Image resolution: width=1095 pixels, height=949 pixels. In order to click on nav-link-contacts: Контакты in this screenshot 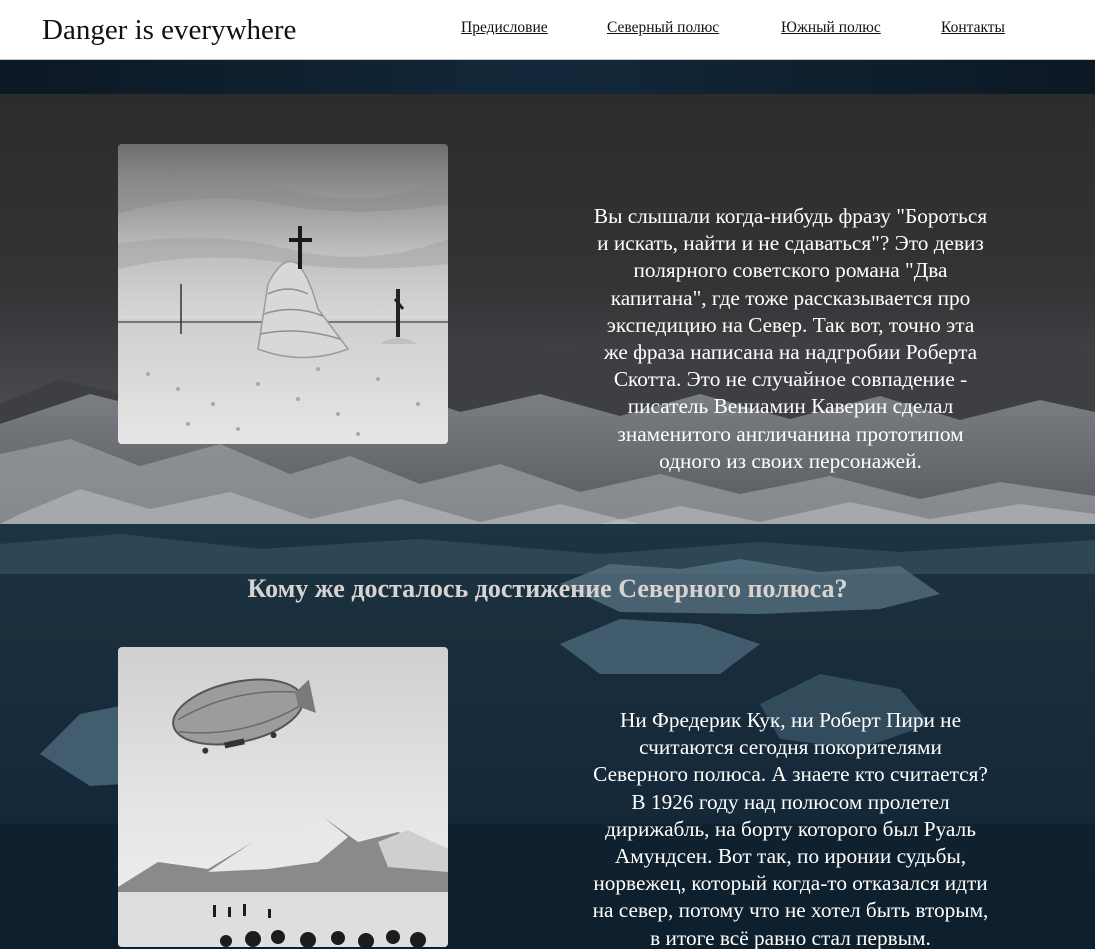, I will do `click(973, 28)`.